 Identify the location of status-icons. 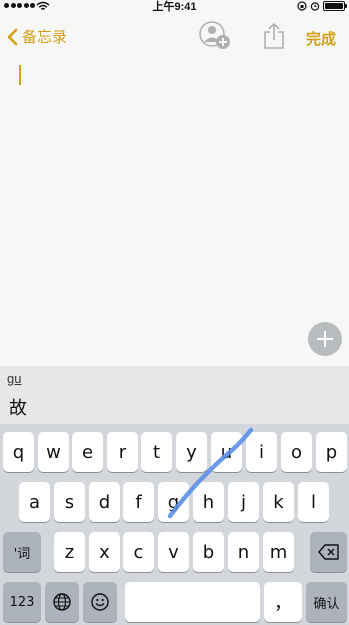
(322, 6).